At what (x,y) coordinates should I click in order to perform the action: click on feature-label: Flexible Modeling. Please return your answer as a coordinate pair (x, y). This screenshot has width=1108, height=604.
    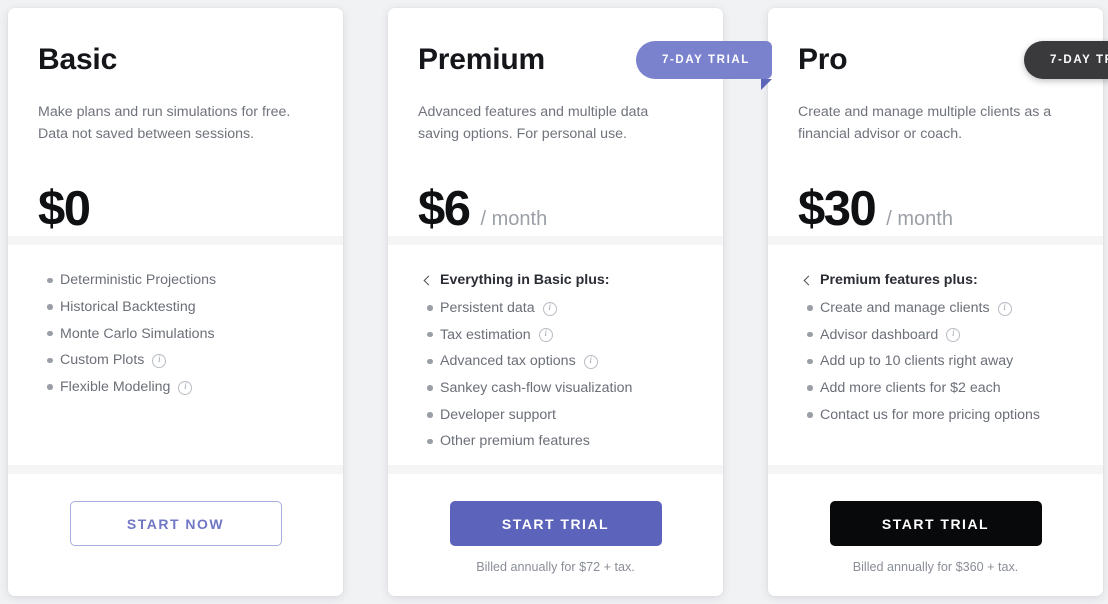
    Looking at the image, I should click on (115, 387).